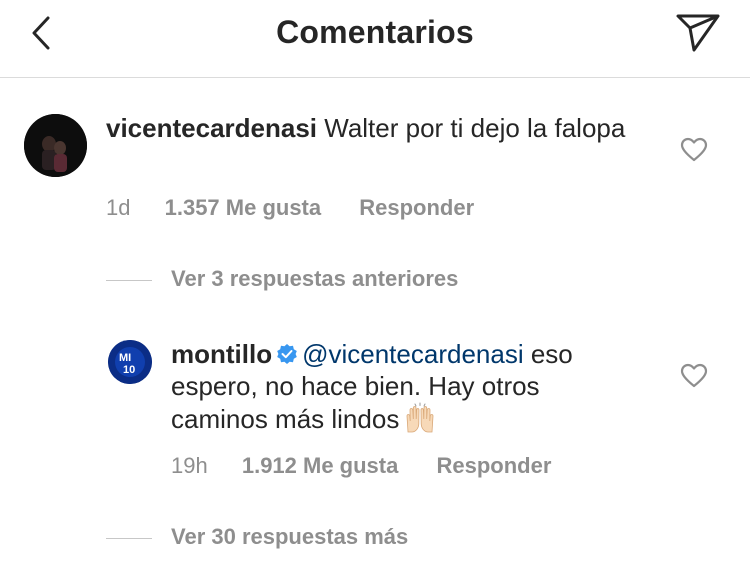 This screenshot has width=750, height=570. What do you see at coordinates (243, 208) in the screenshot?
I see `comment-likes-count: 1.357 Me gusta` at bounding box center [243, 208].